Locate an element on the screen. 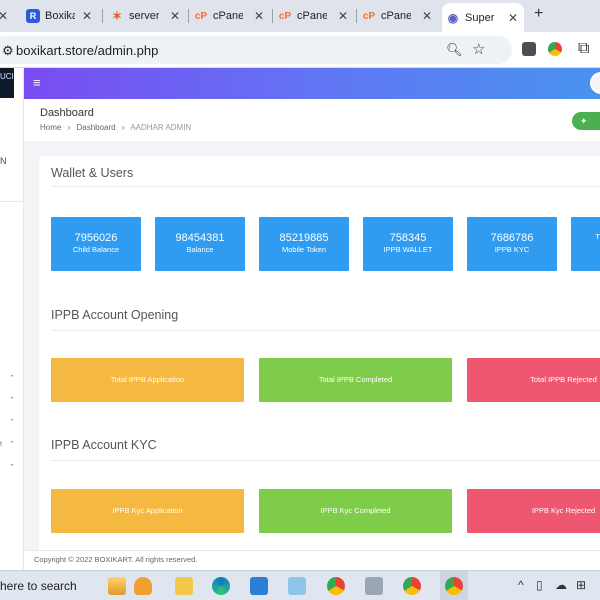 The image size is (600, 600). tile-value: 7686786 is located at coordinates (512, 238).